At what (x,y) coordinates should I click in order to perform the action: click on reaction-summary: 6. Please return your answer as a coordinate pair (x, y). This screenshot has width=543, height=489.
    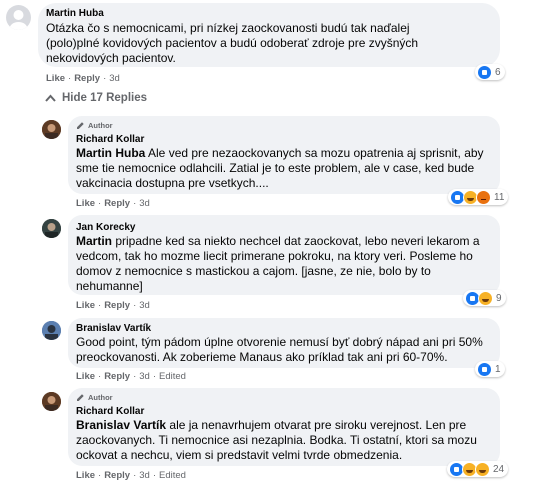
    Looking at the image, I should click on (490, 72).